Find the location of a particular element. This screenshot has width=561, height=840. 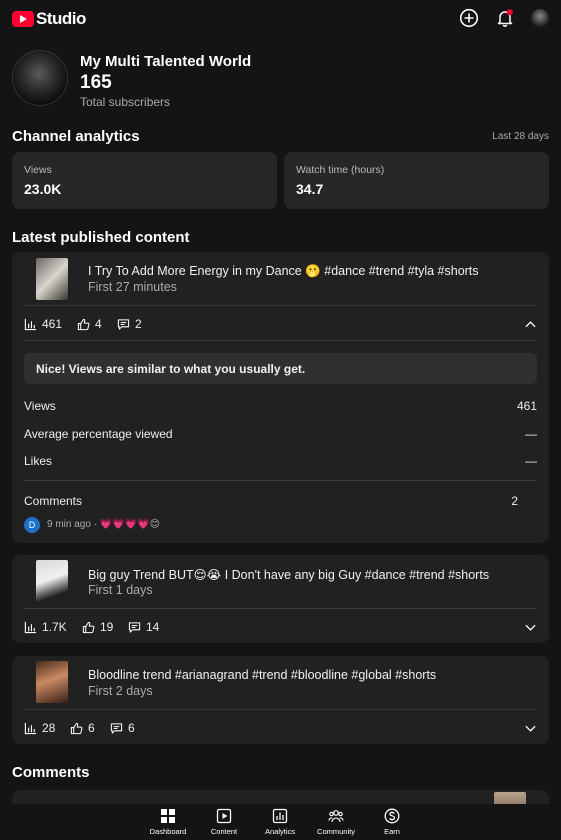

detail-label-likes: Likes is located at coordinates (38, 461).